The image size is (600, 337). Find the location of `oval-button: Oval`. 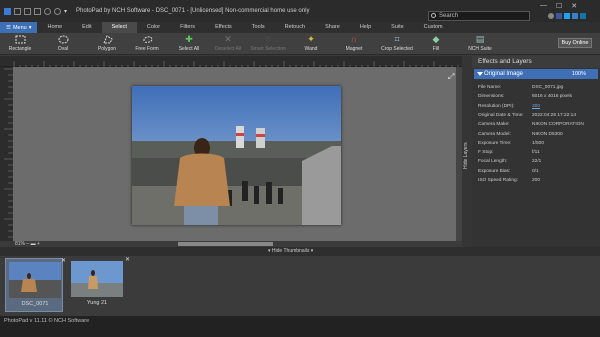

oval-button: Oval is located at coordinates (63, 43).